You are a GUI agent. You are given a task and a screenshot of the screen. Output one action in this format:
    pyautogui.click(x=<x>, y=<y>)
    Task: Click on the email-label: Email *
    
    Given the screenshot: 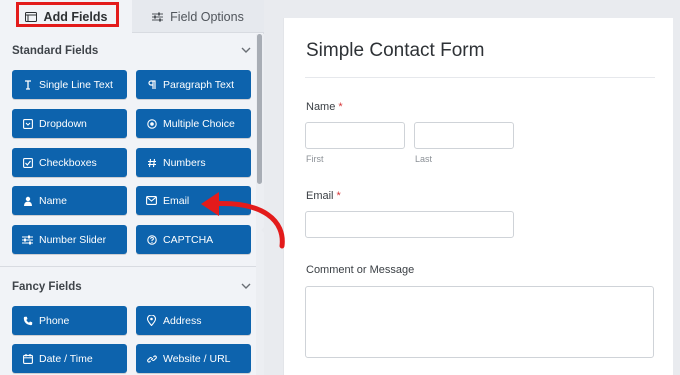 What is the action you would take?
    pyautogui.click(x=323, y=196)
    